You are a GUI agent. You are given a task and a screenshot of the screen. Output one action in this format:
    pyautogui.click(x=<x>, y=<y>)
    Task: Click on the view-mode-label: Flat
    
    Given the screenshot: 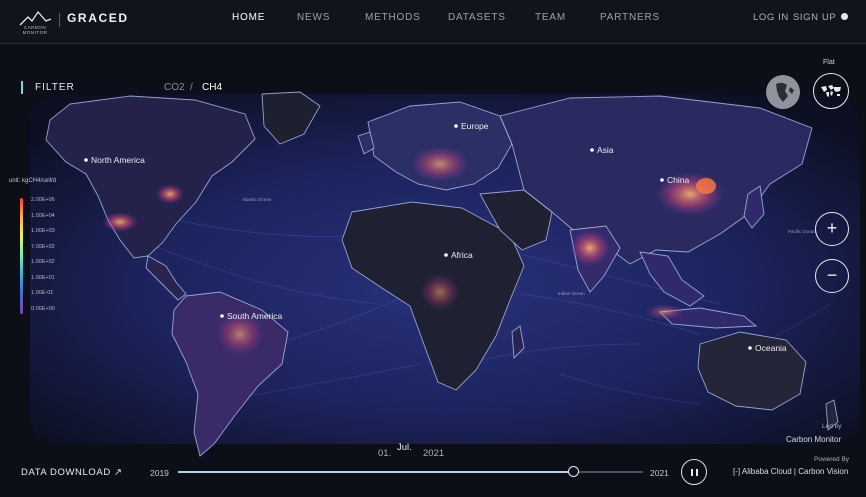 What is the action you would take?
    pyautogui.click(x=829, y=62)
    